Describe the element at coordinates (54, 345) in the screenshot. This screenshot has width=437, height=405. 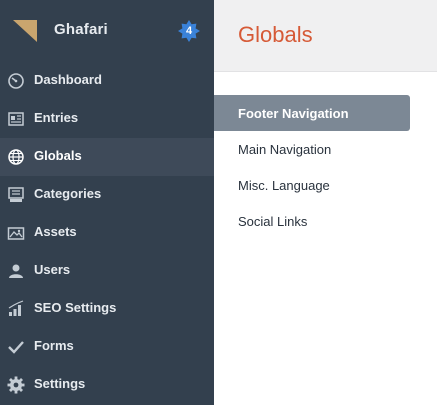
I see `sidebar-item-label: Forms` at that location.